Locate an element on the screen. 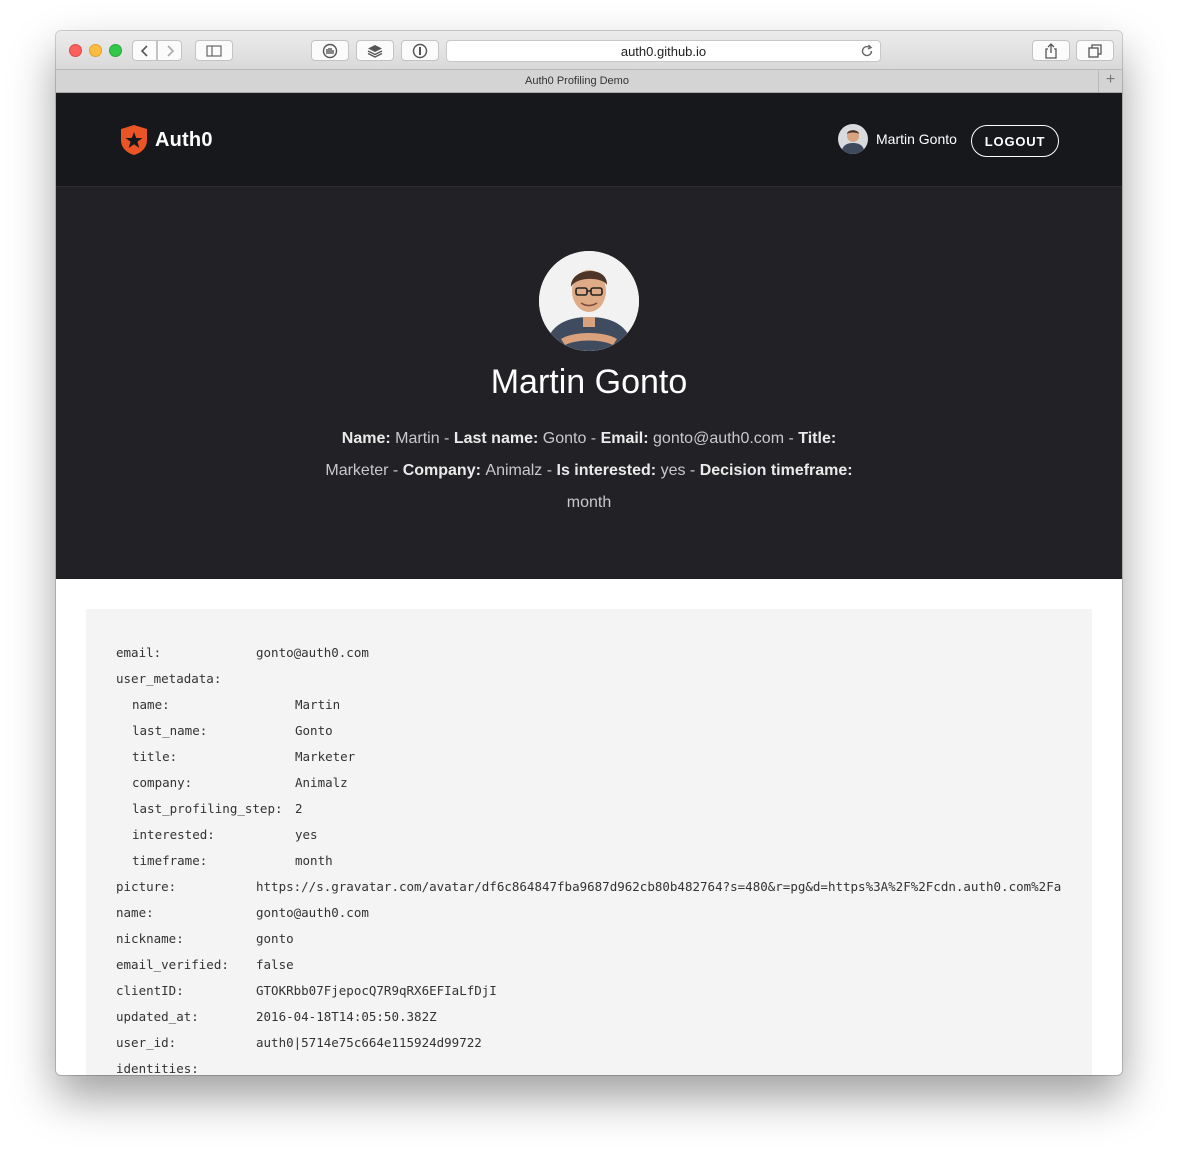 This screenshot has height=1155, width=1178. json-value: Martin is located at coordinates (318, 704).